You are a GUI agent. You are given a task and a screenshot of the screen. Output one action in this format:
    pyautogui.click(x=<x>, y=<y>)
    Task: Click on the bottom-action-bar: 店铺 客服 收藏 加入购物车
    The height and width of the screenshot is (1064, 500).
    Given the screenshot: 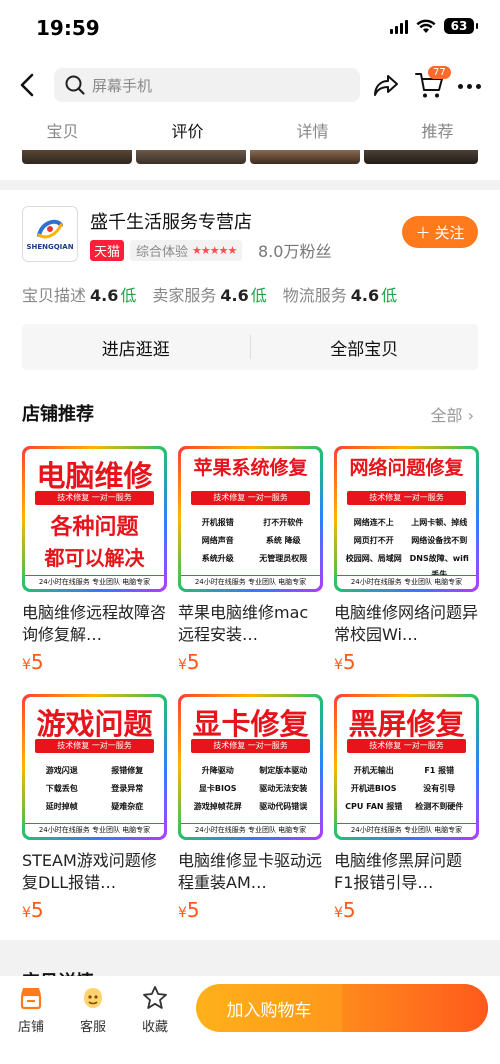 What is the action you would take?
    pyautogui.click(x=250, y=1020)
    